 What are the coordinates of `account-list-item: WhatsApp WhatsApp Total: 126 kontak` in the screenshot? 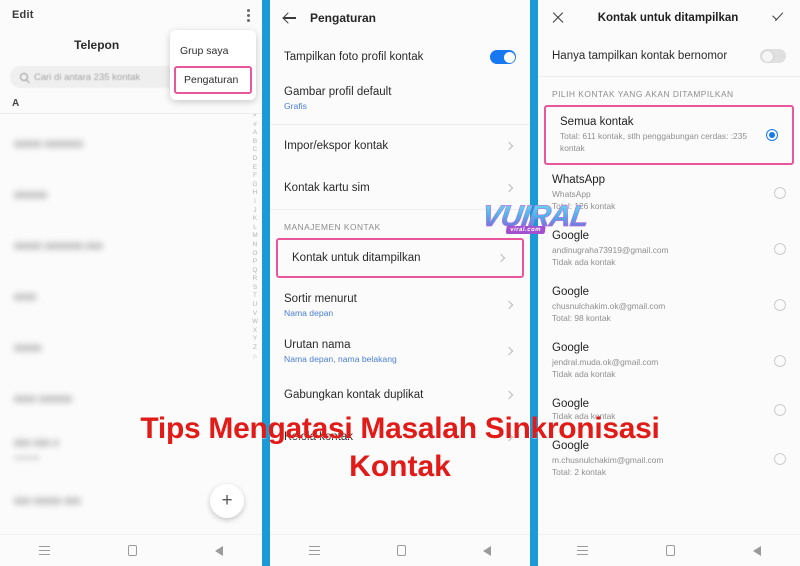 It's located at (669, 193).